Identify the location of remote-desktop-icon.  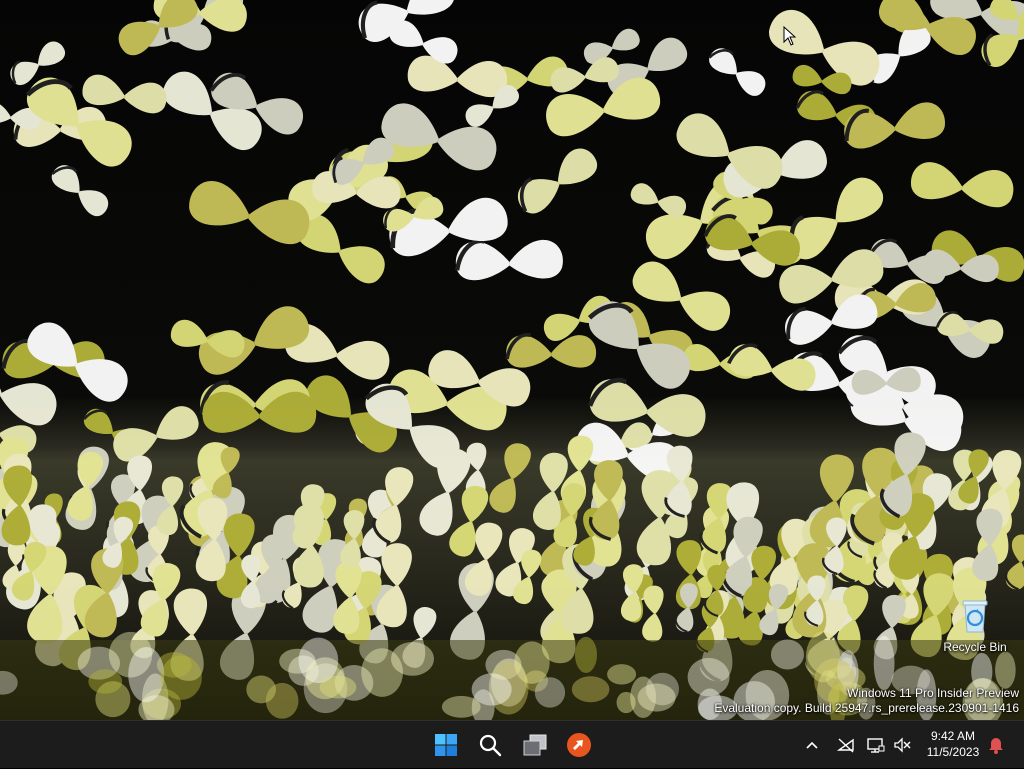
(579, 745).